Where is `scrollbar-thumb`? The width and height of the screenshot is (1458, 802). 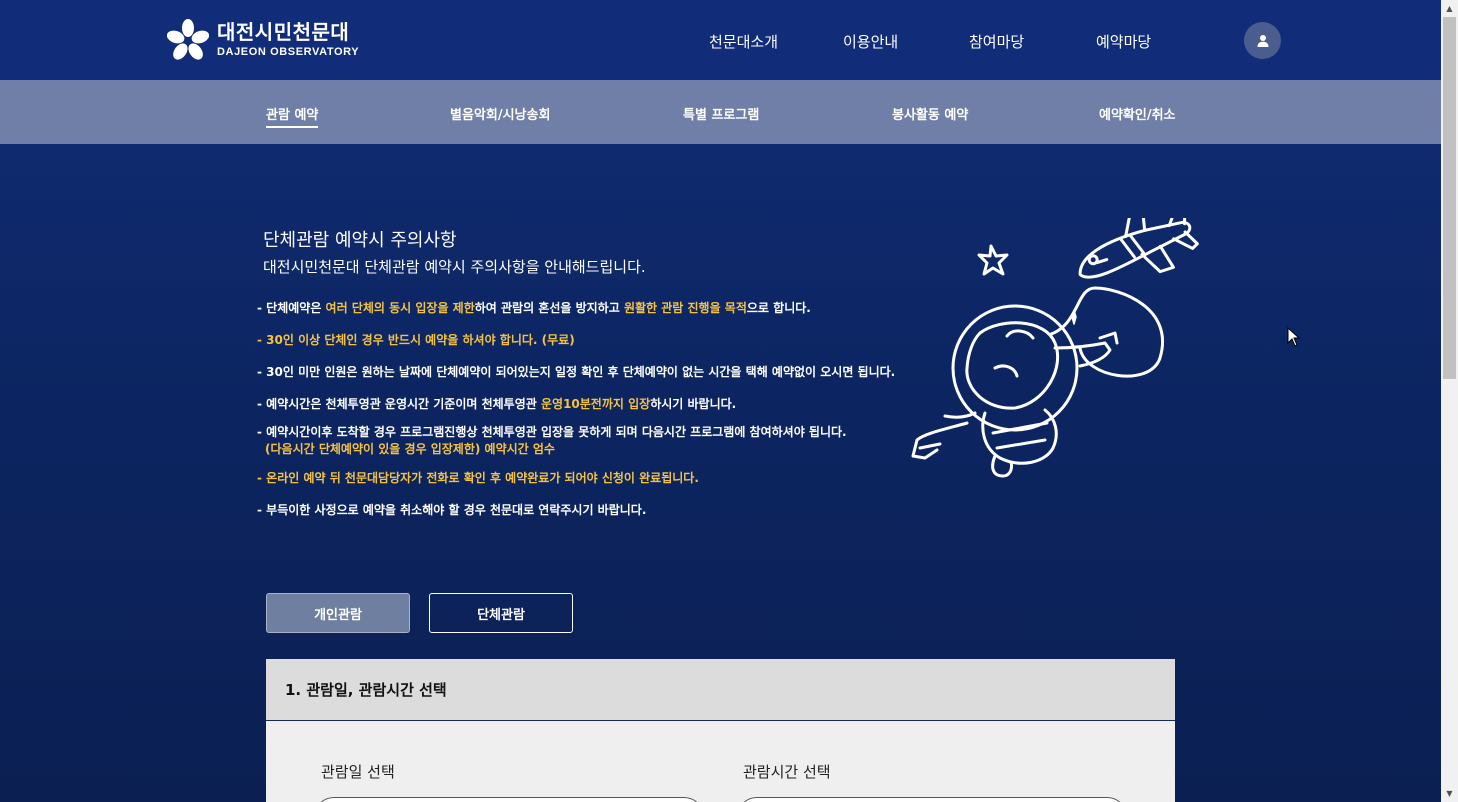 scrollbar-thumb is located at coordinates (1449, 198).